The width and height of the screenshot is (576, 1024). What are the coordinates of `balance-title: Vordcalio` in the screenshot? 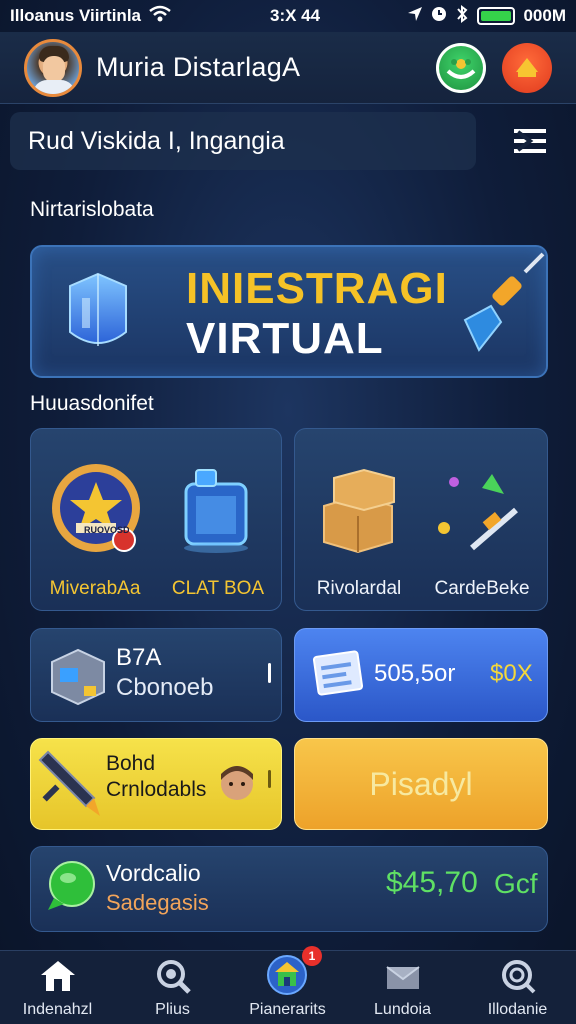 It's located at (153, 873).